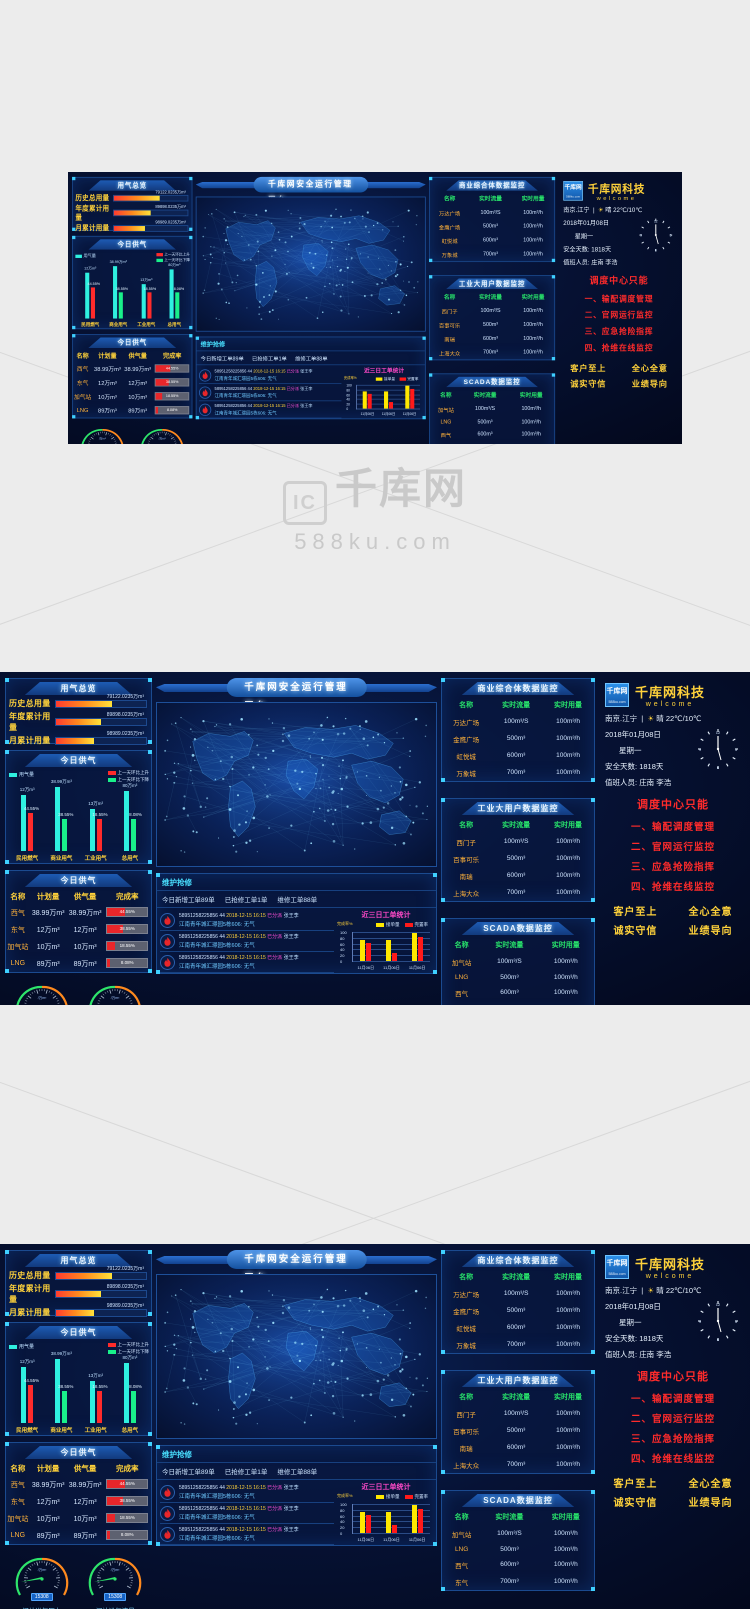 The height and width of the screenshot is (1609, 750). What do you see at coordinates (449, 255) in the screenshot?
I see `cell-name: 万象城` at bounding box center [449, 255].